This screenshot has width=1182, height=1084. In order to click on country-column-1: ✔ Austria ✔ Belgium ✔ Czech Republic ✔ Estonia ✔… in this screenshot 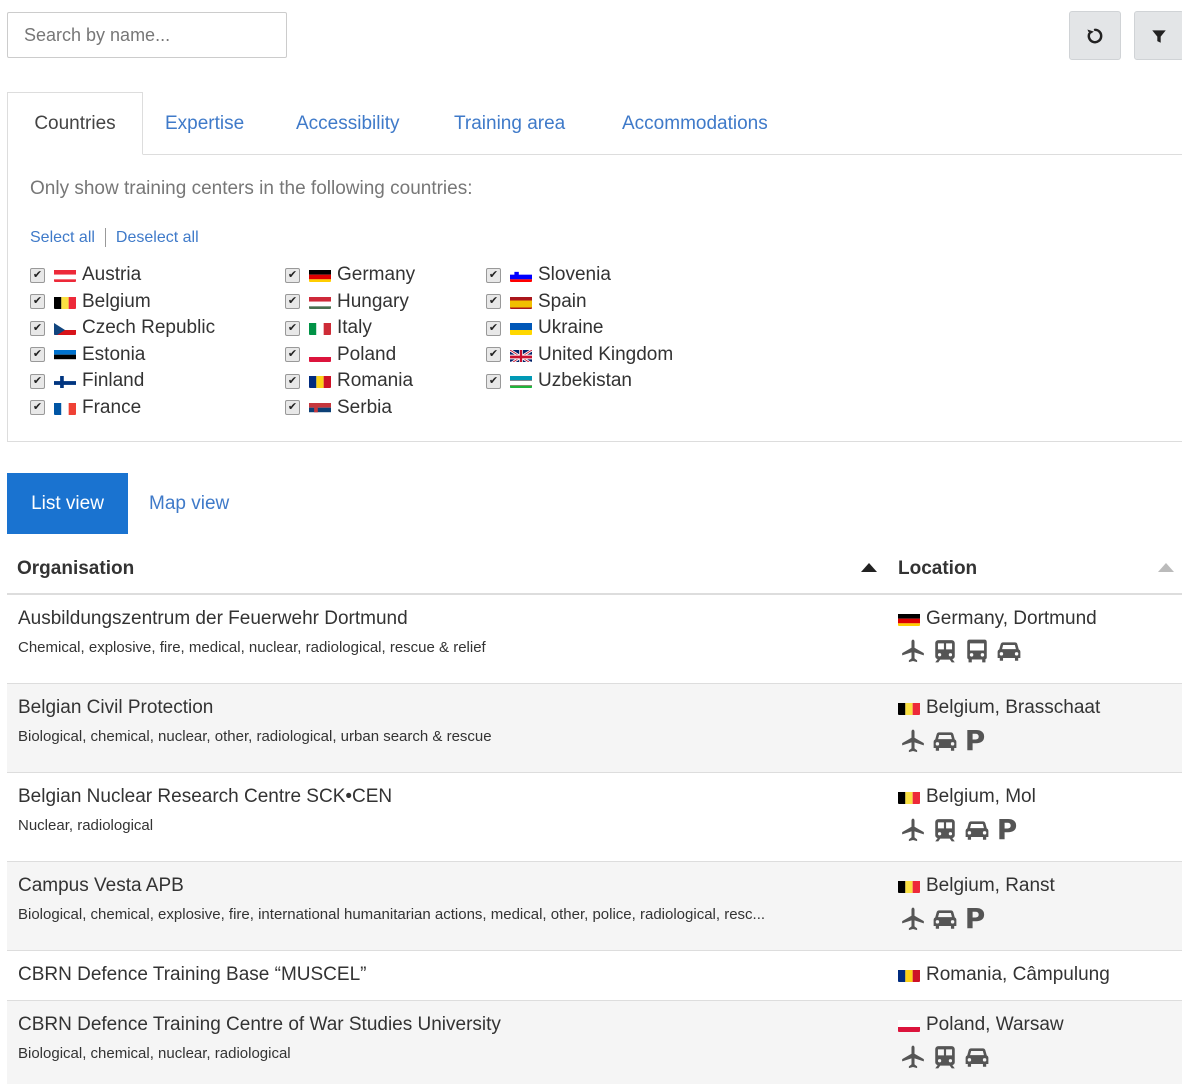, I will do `click(122, 341)`.